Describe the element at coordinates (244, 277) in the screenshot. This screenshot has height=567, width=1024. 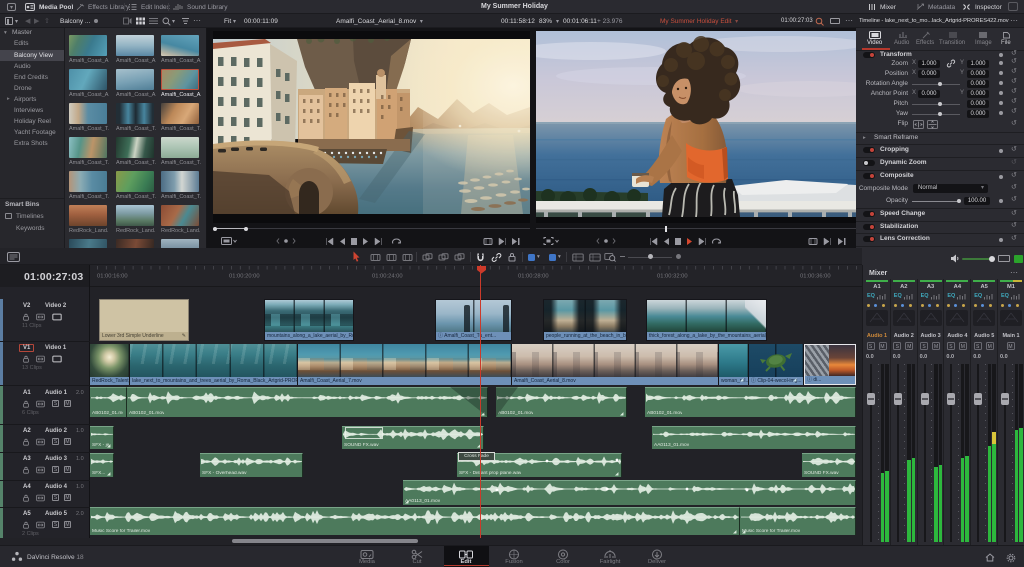
I see `svg-text: 01:00:20:00` at that location.